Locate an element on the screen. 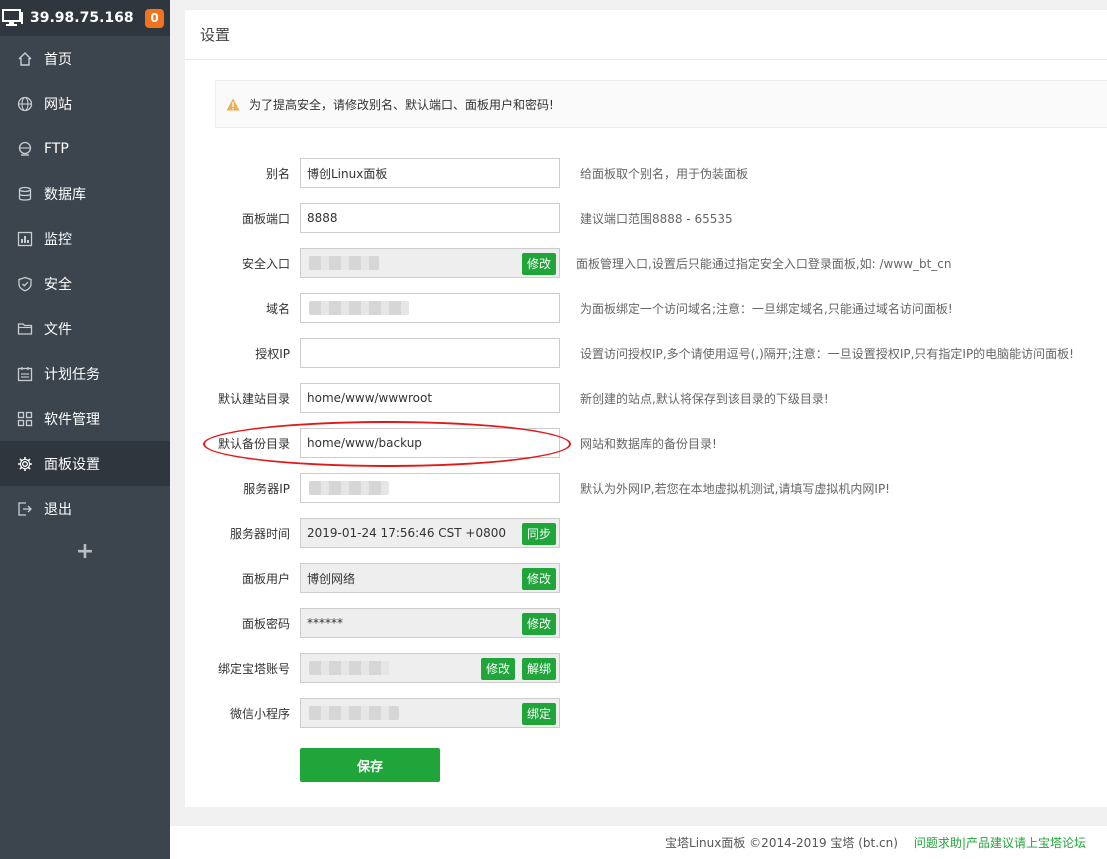 This screenshot has width=1107, height=859. sidebar-item-panel-settings: 面板设置 is located at coordinates (85, 463).